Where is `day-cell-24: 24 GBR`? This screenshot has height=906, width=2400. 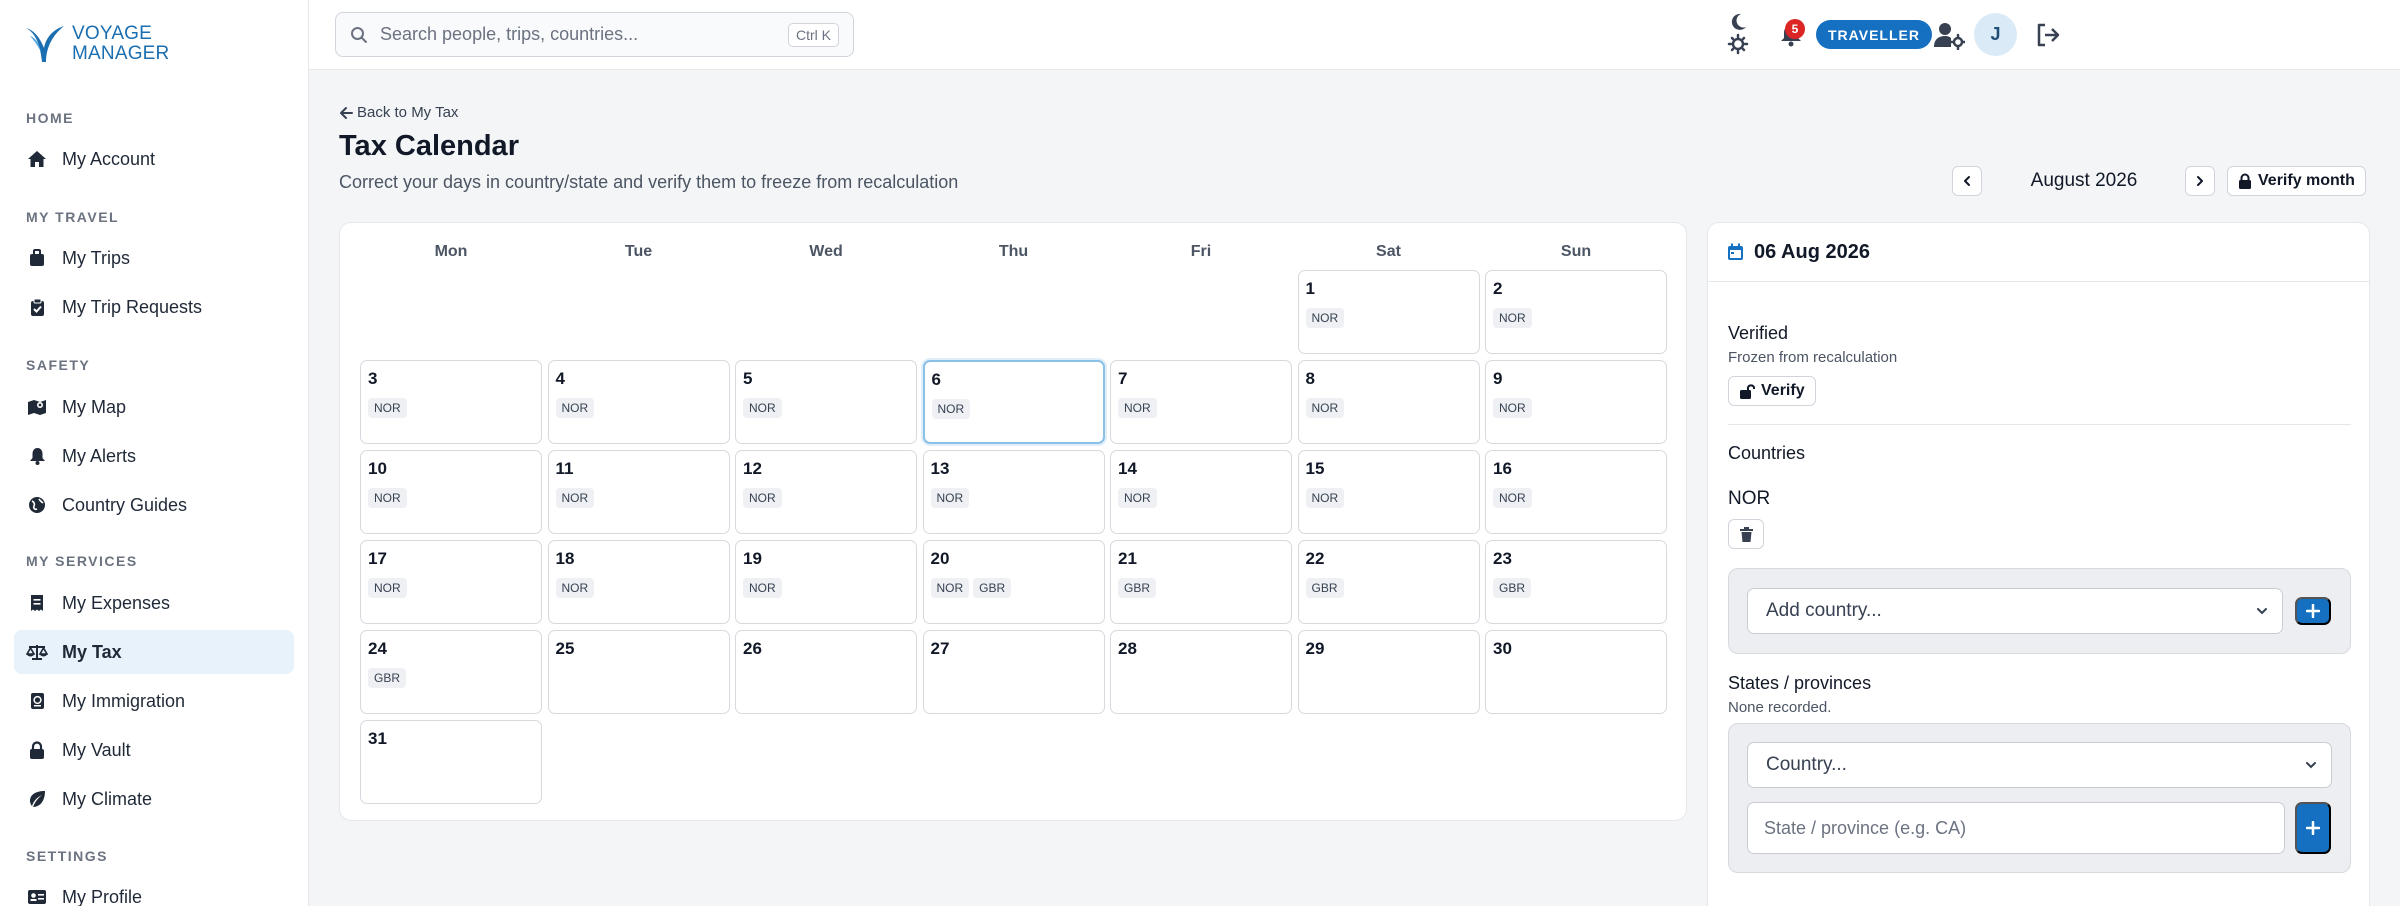
day-cell-24: 24 GBR is located at coordinates (451, 672).